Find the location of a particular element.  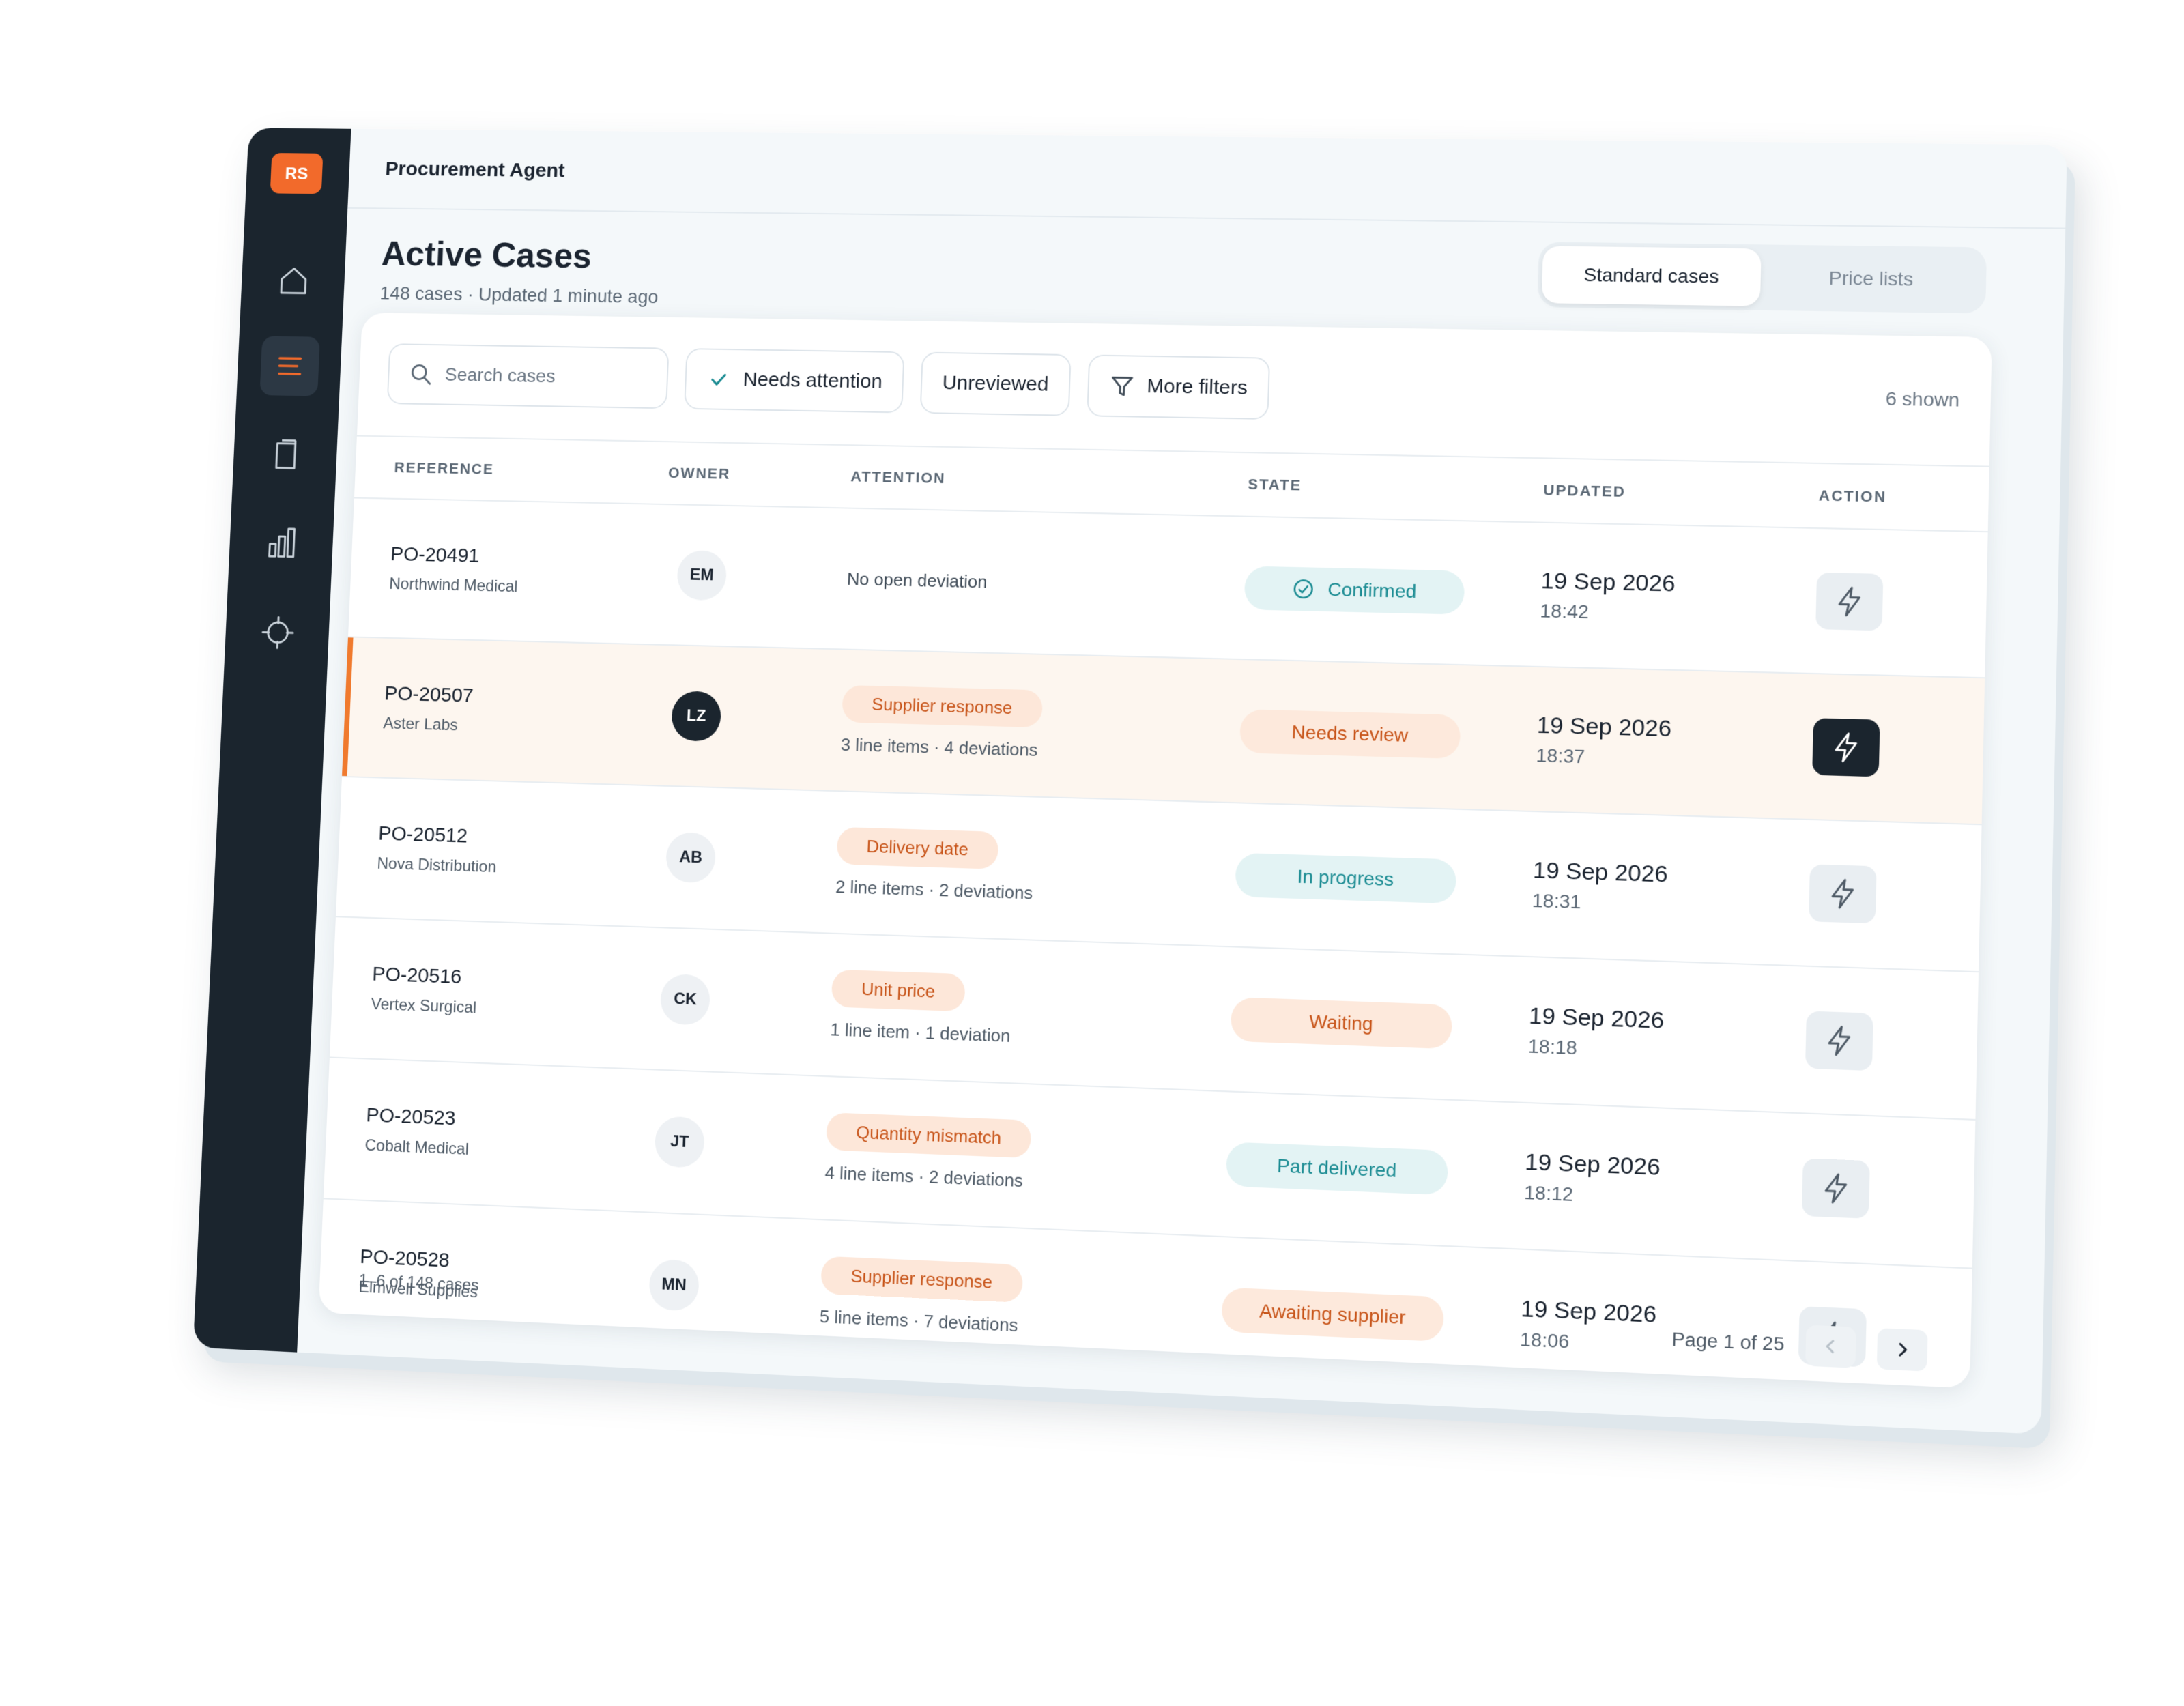

attention-badge: Supplier response is located at coordinates (942, 706).